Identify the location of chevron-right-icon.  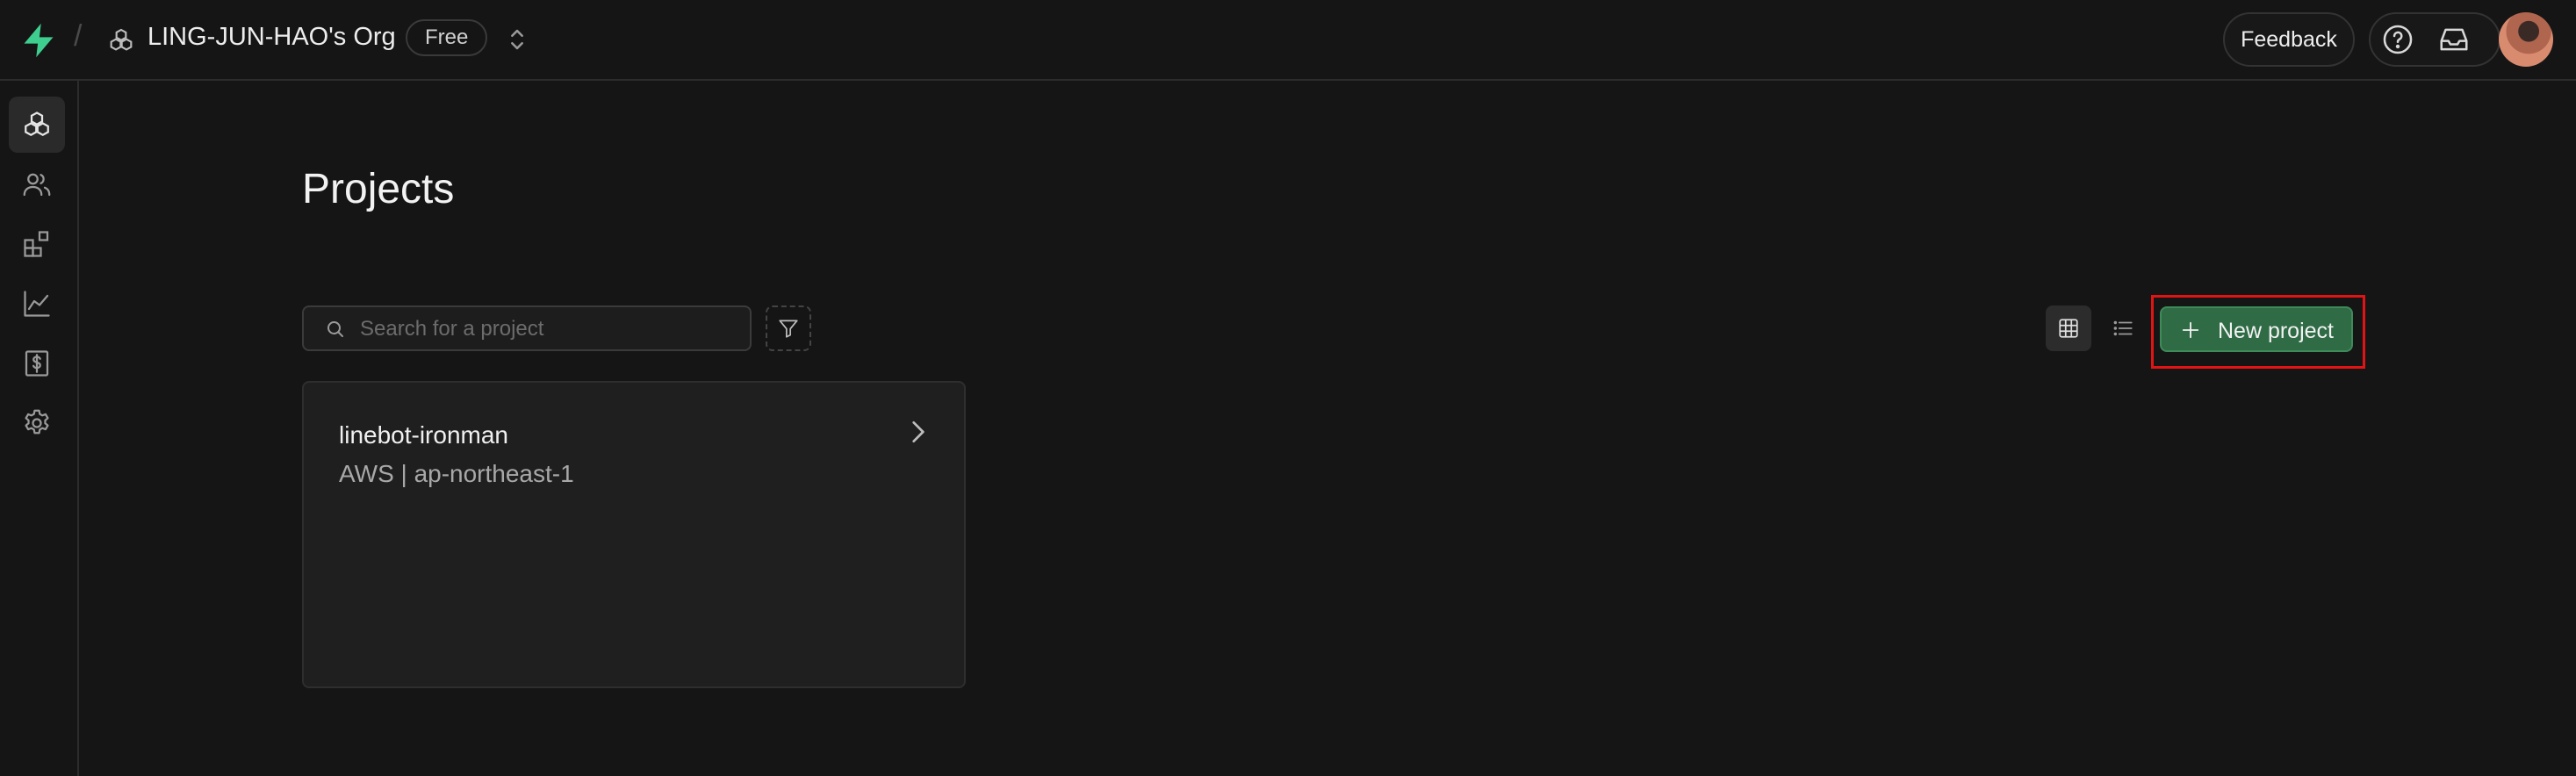
(918, 431).